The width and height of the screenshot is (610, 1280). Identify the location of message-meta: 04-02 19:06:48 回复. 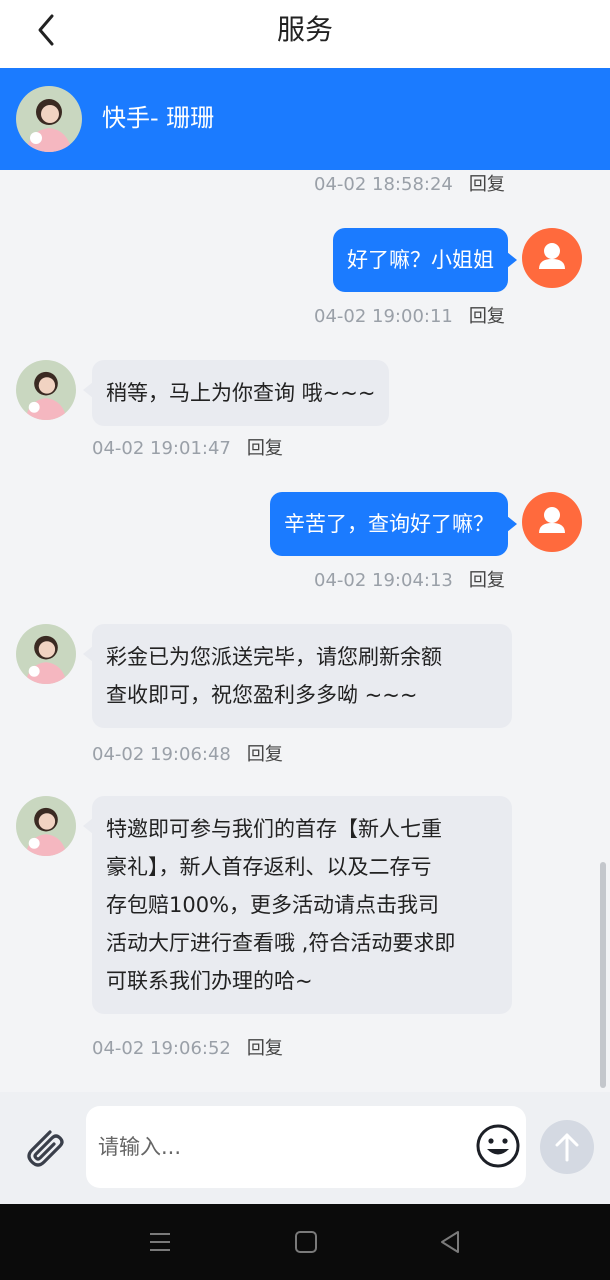
(187, 755).